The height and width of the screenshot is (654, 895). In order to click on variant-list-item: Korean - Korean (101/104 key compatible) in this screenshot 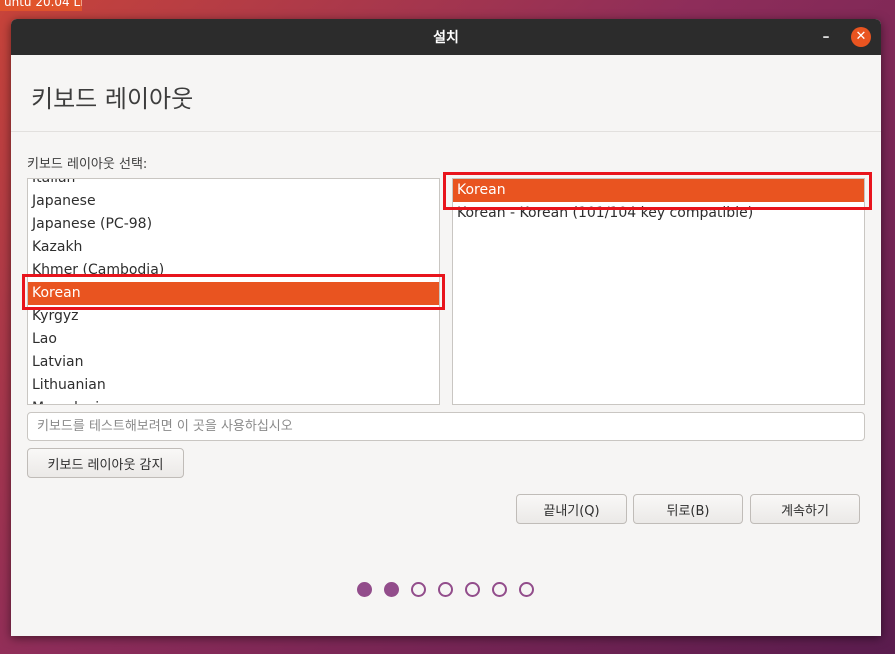, I will do `click(658, 213)`.